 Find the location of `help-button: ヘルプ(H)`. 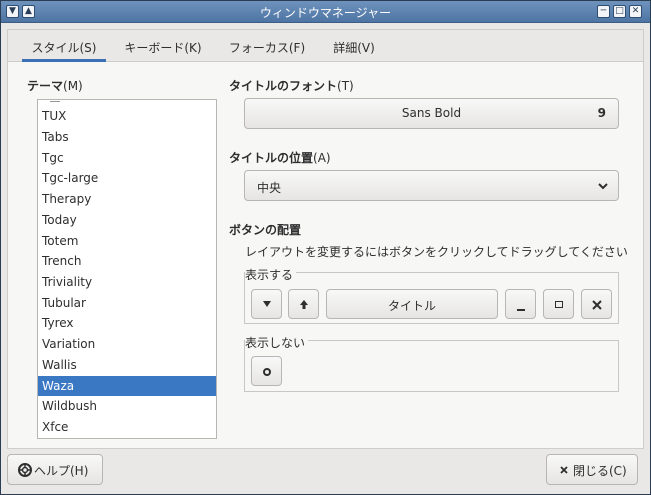

help-button: ヘルプ(H) is located at coordinates (55, 469).